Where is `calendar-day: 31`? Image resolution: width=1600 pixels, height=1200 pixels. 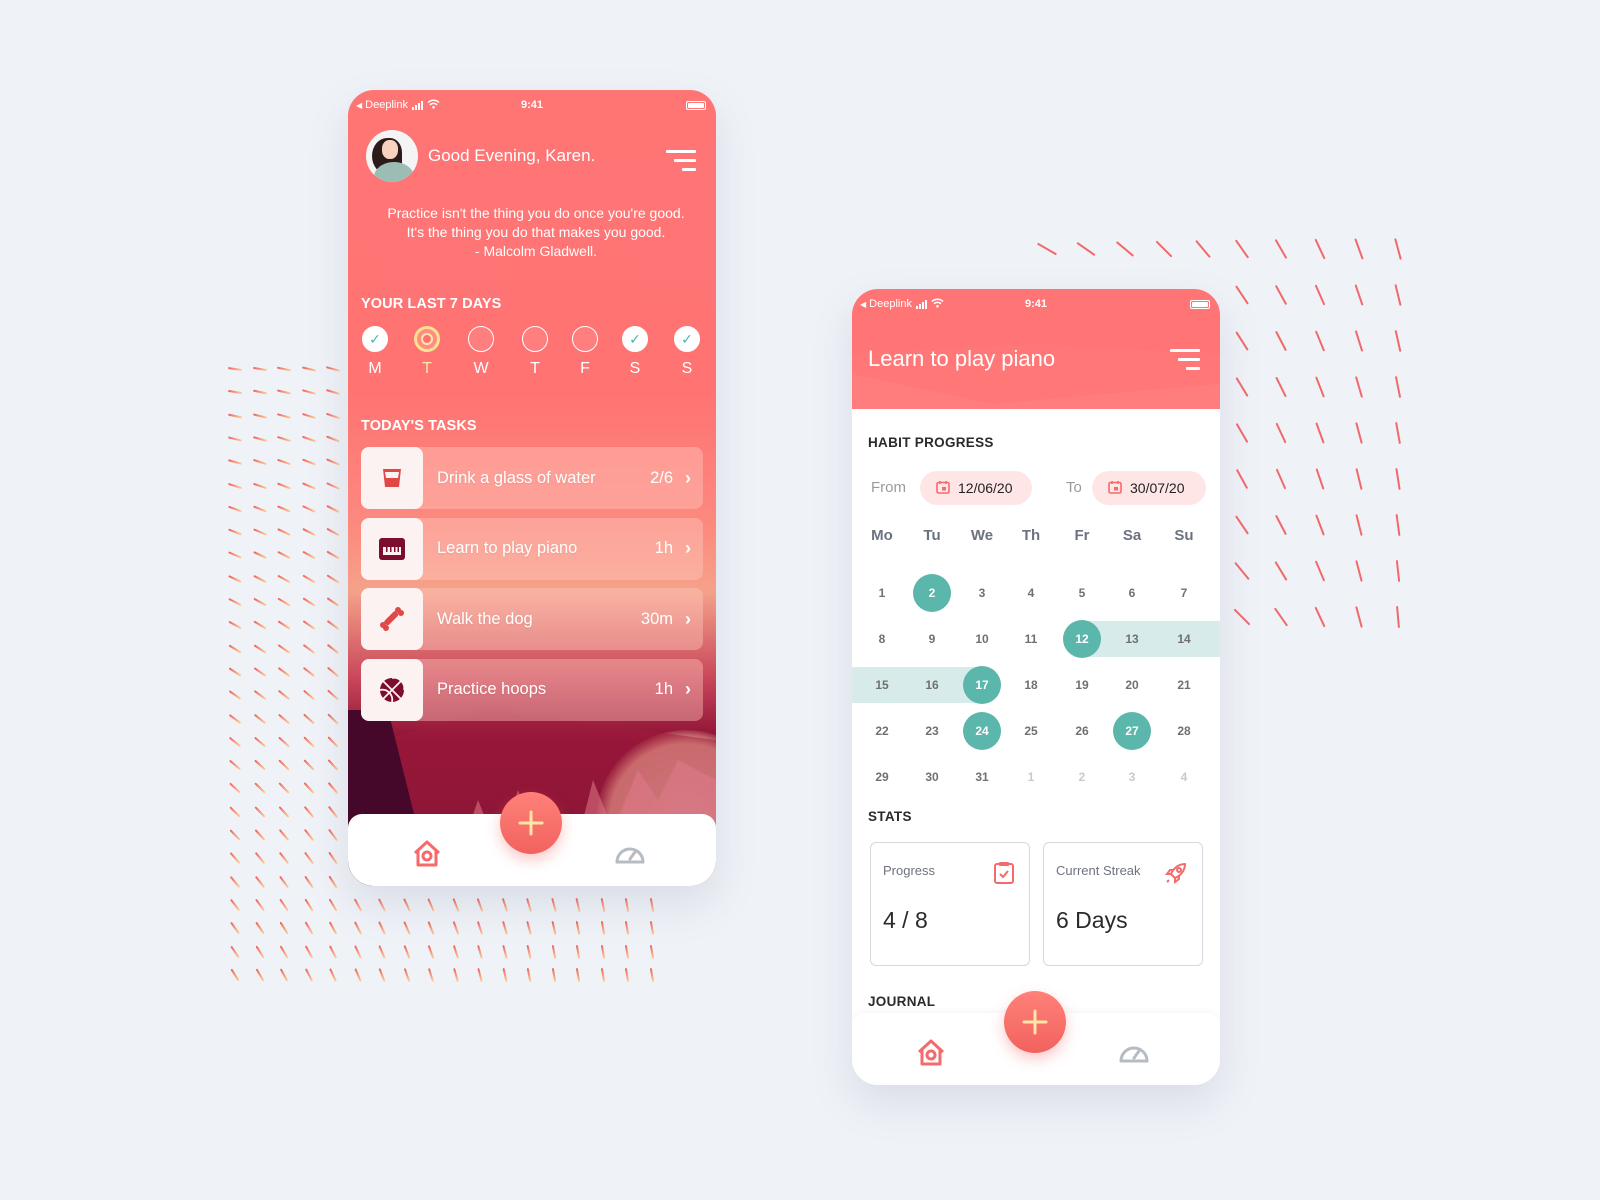
calendar-day: 31 is located at coordinates (982, 777).